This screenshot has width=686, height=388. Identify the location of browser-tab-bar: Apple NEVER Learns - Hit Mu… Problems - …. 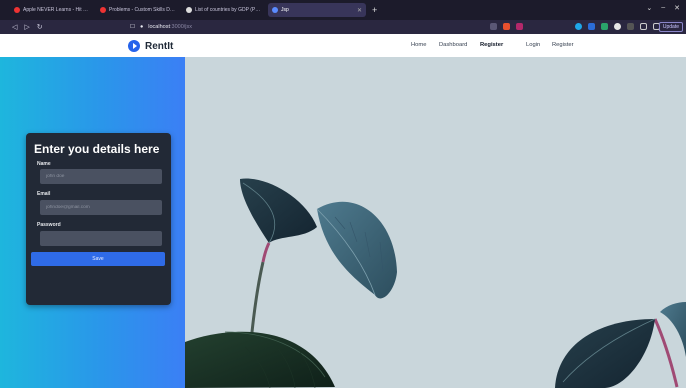
(343, 10).